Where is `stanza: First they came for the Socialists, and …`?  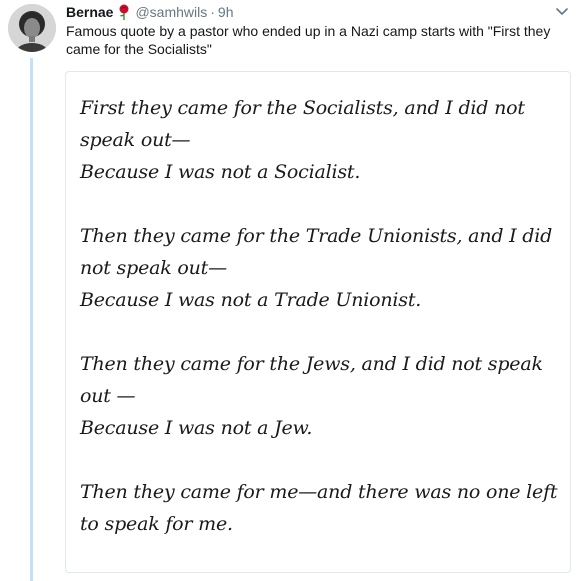
stanza: First they came for the Socialists, and … is located at coordinates (322, 140).